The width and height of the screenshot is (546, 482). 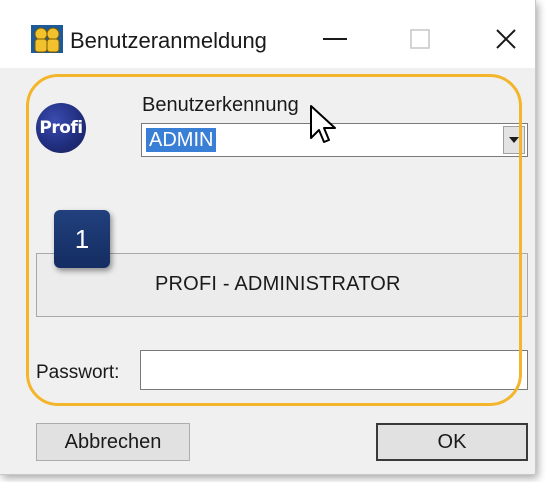 I want to click on minimize-icon, so click(x=335, y=39).